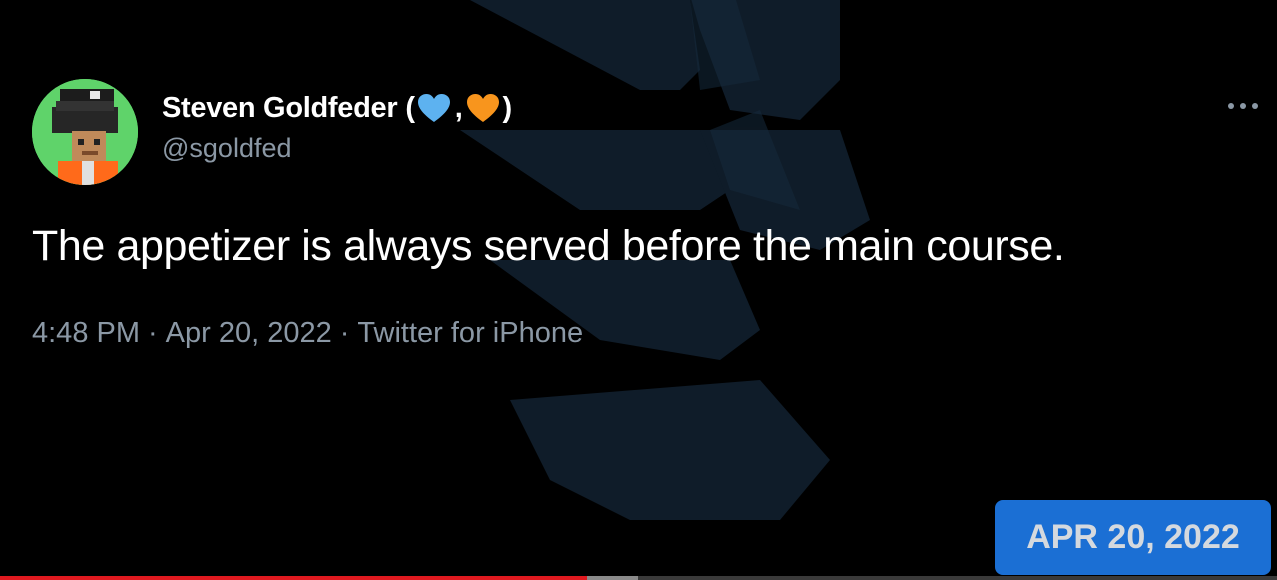 The height and width of the screenshot is (580, 1277). I want to click on more-options-icon, so click(1243, 106).